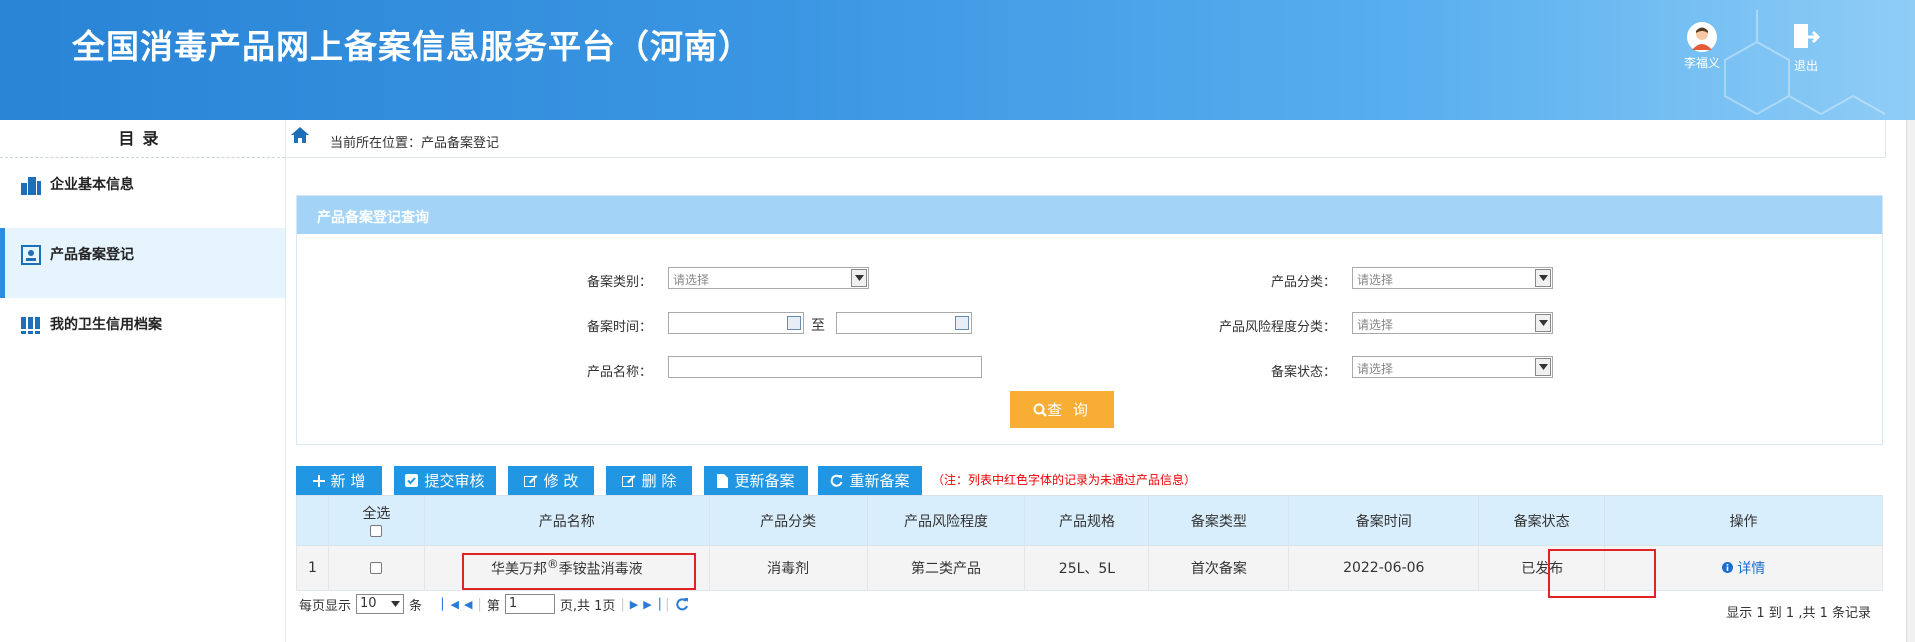  Describe the element at coordinates (312, 520) in the screenshot. I see `index-header` at that location.